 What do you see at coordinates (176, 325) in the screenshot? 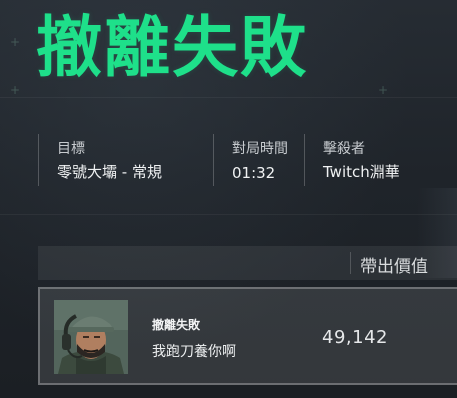
I see `row-status-text: 撤離失敗` at bounding box center [176, 325].